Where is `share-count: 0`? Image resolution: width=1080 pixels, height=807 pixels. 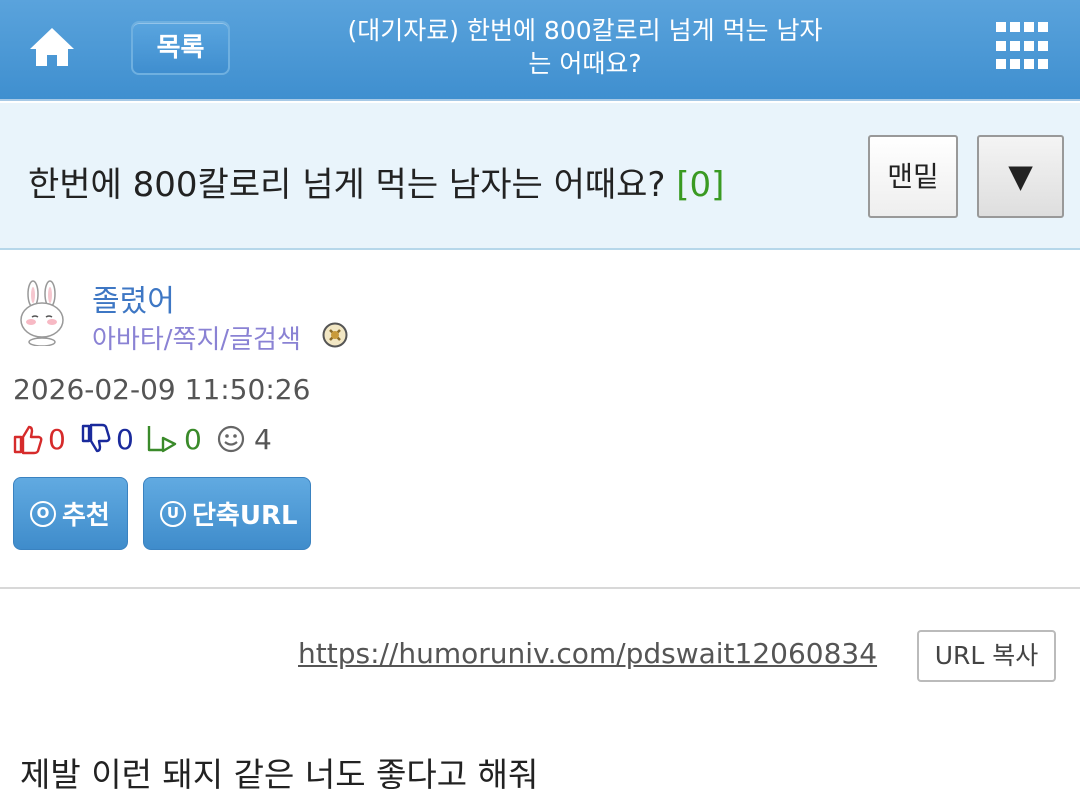
share-count: 0 is located at coordinates (193, 439).